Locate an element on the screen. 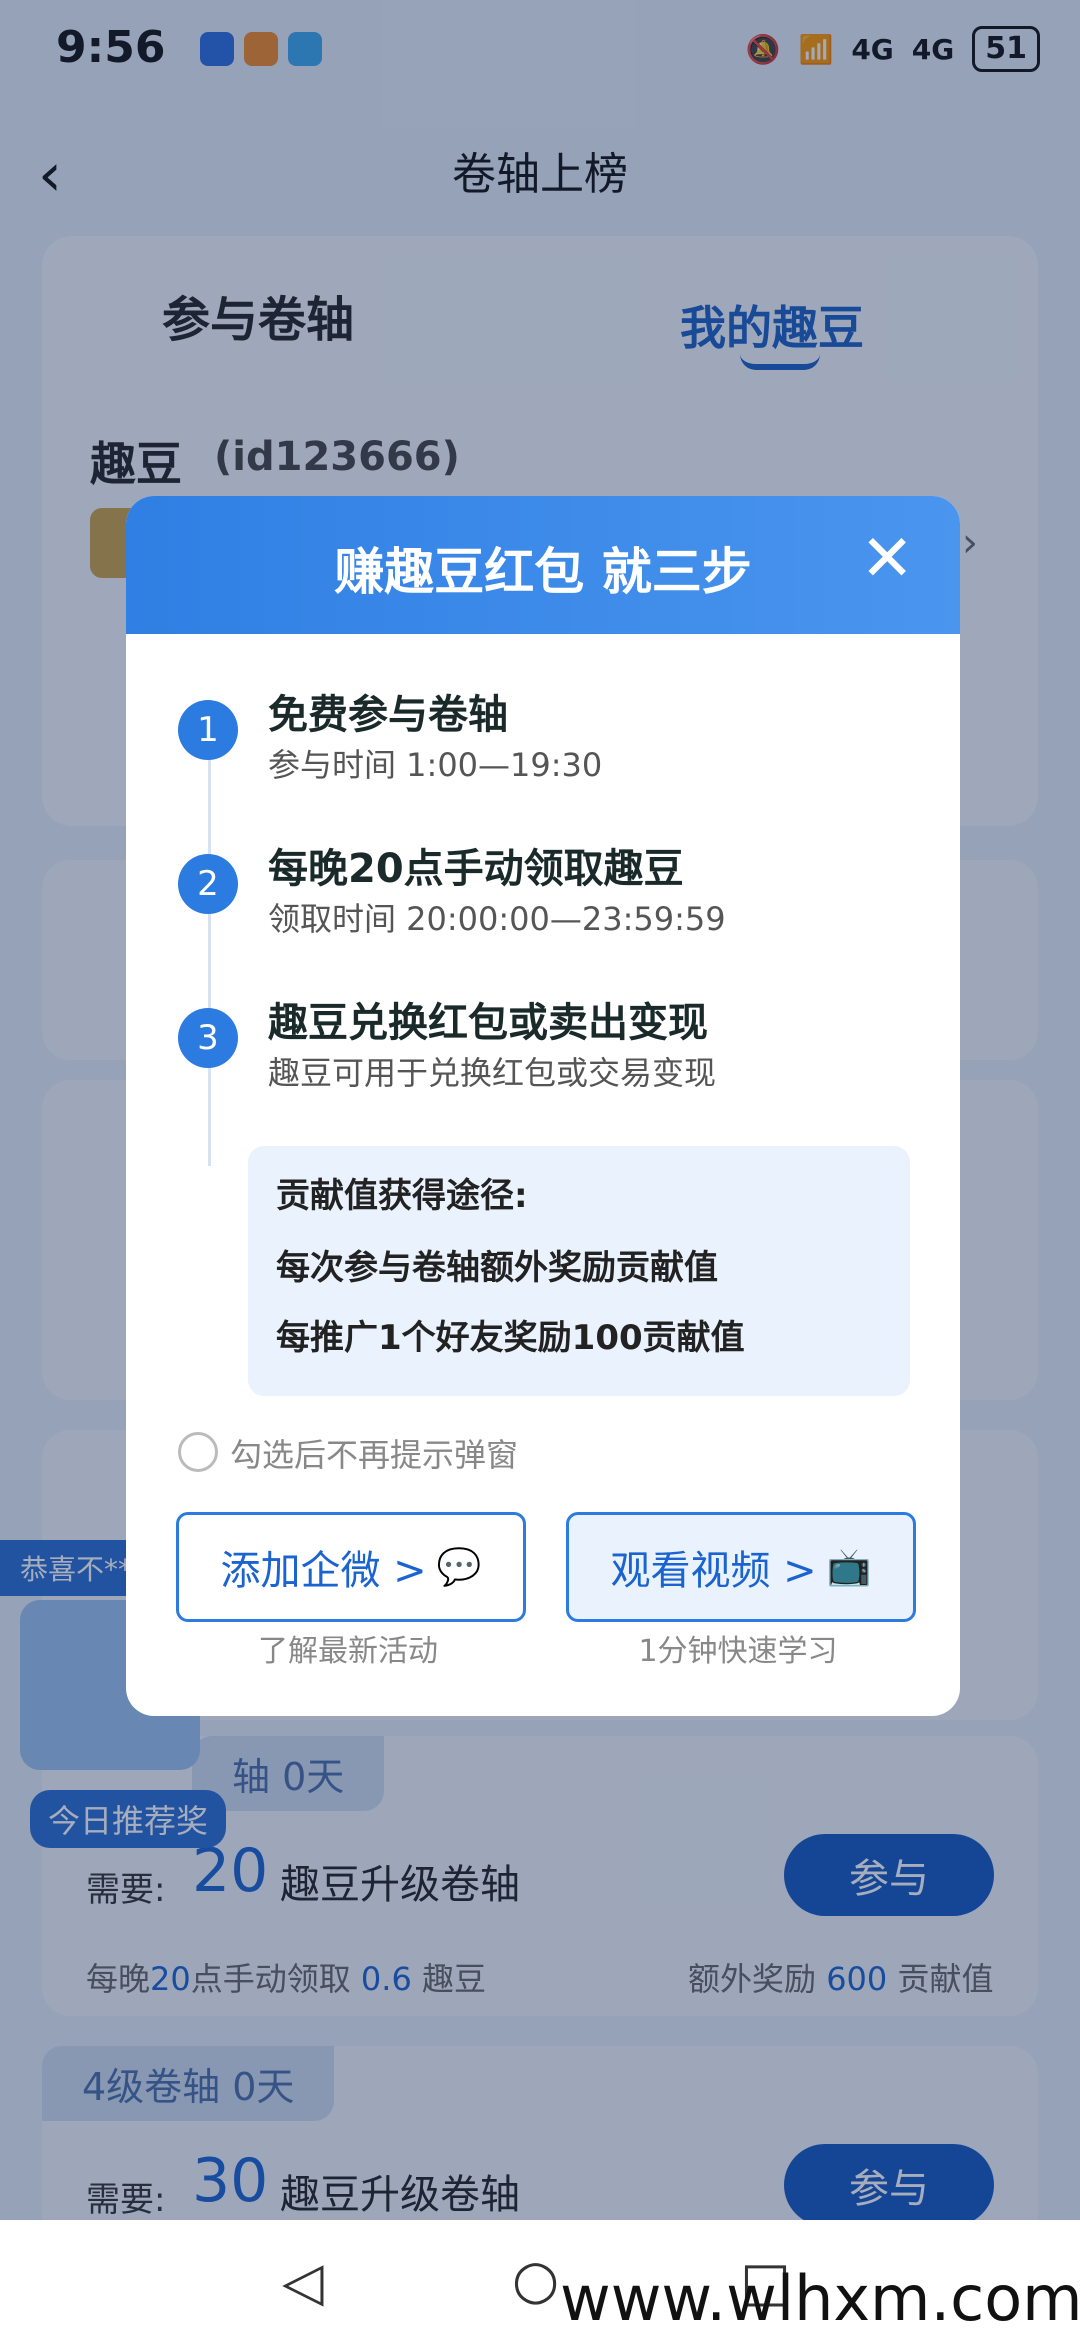 The image size is (1080, 2340). watch-video-button: 观看视频 > 📺 is located at coordinates (741, 1567).